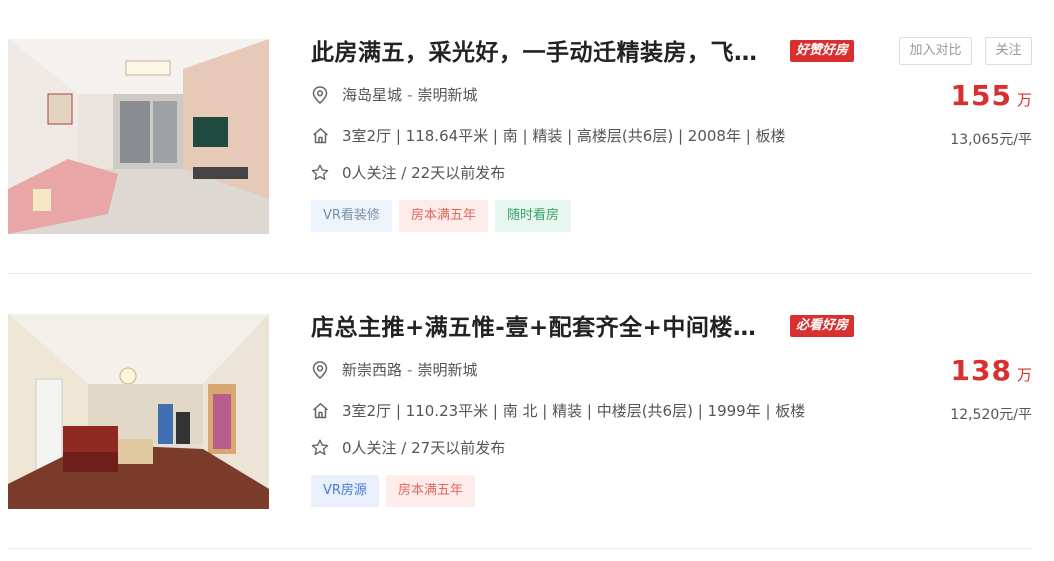  What do you see at coordinates (372, 94) in the screenshot?
I see `community-link: 海岛星城` at bounding box center [372, 94].